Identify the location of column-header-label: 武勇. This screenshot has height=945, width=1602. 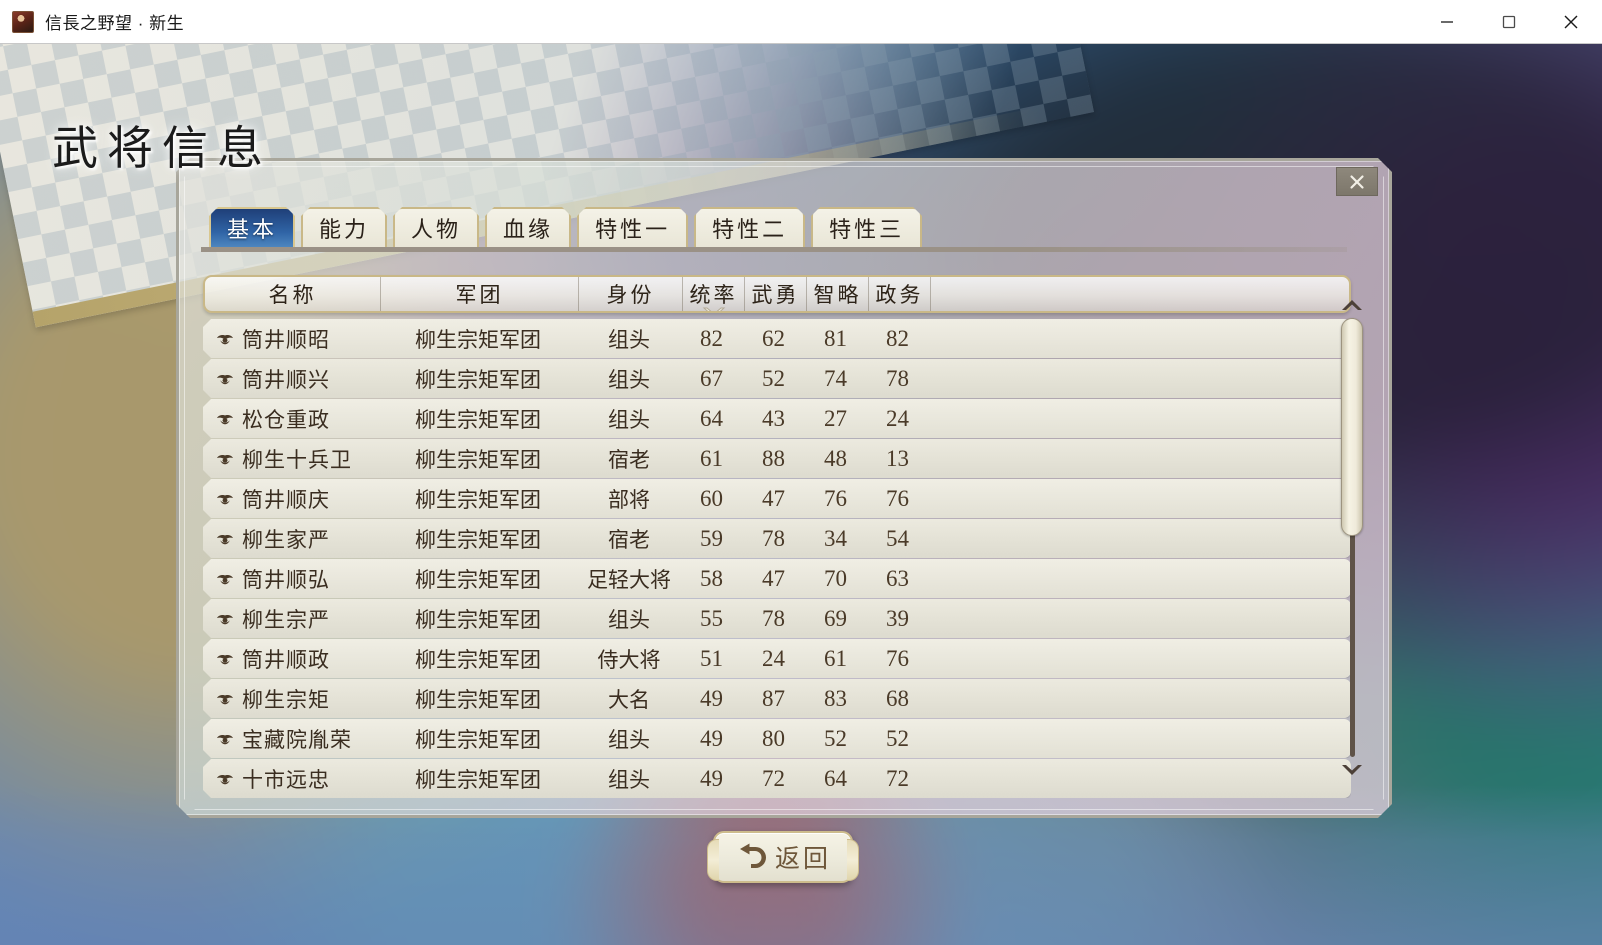
(775, 295).